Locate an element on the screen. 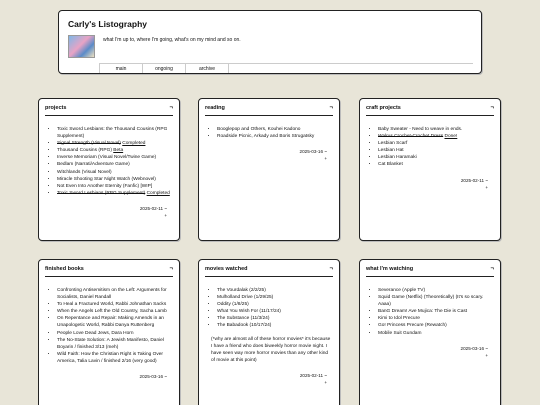 The image size is (540, 405). list-item: Signal Strength (Visual Novel) Completed is located at coordinates (115, 143).